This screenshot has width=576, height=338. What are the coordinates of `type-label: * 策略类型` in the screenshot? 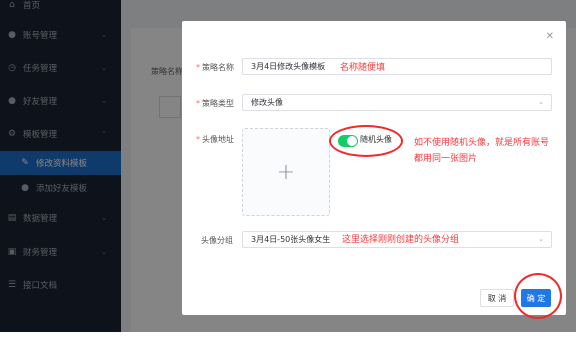 It's located at (215, 103).